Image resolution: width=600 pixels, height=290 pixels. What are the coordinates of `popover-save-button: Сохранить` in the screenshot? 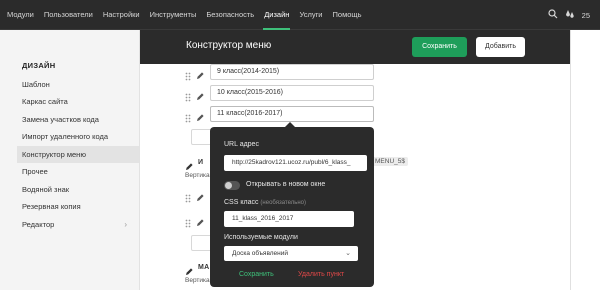 It's located at (256, 274).